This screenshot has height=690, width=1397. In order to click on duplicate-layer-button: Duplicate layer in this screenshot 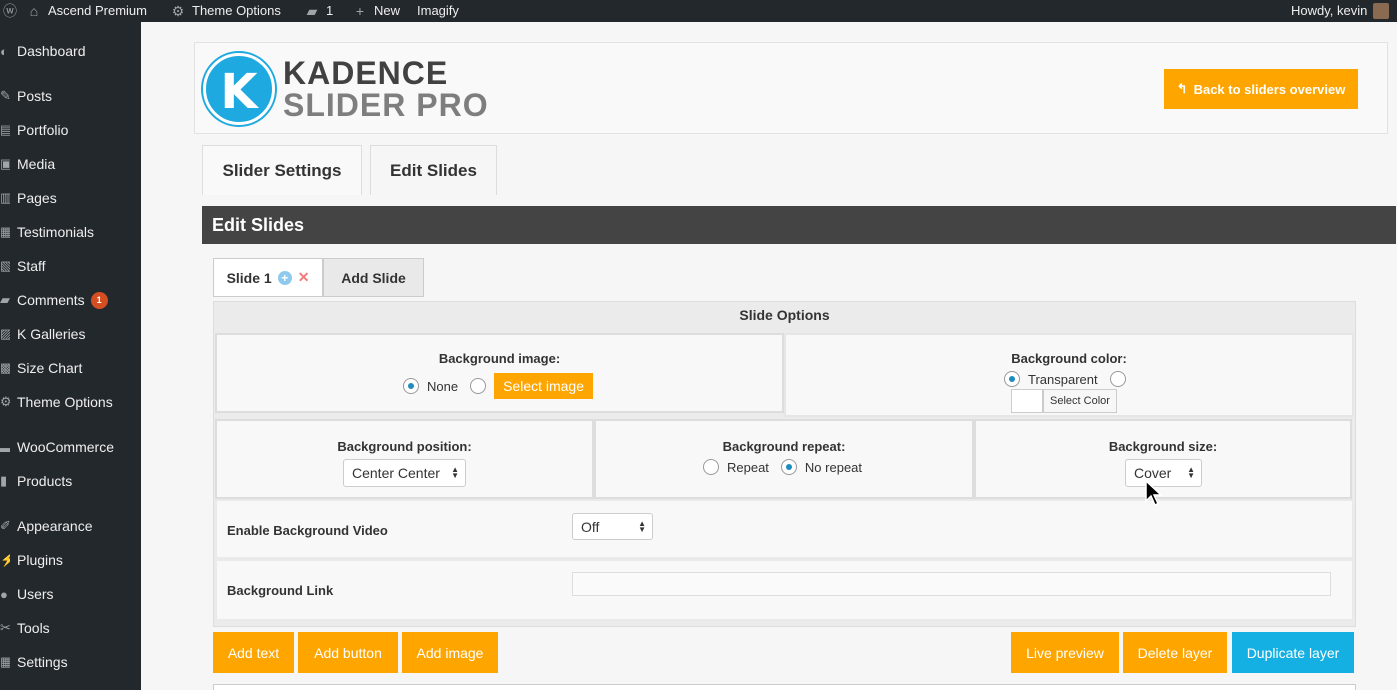, I will do `click(1293, 652)`.